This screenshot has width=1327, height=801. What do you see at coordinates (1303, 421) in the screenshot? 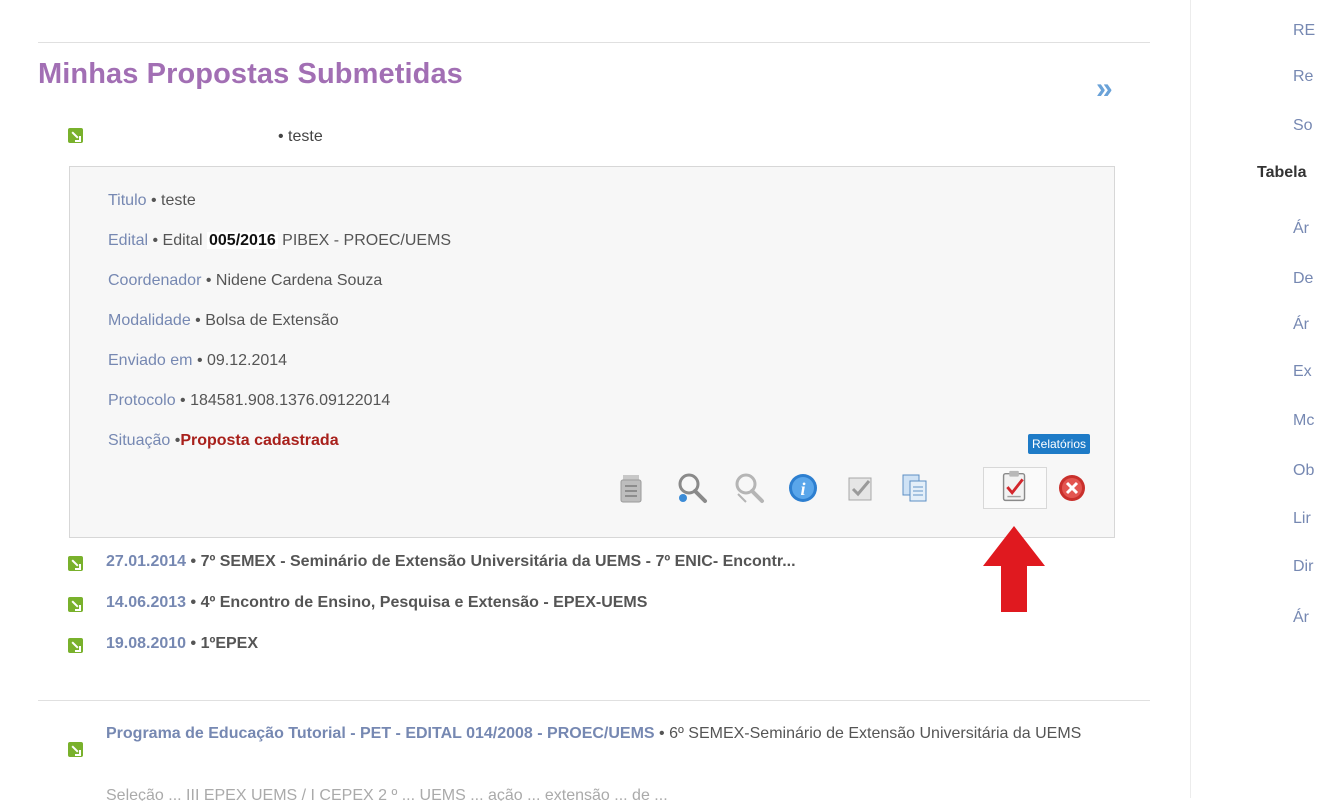
I see `sidebar-link: Mc` at bounding box center [1303, 421].